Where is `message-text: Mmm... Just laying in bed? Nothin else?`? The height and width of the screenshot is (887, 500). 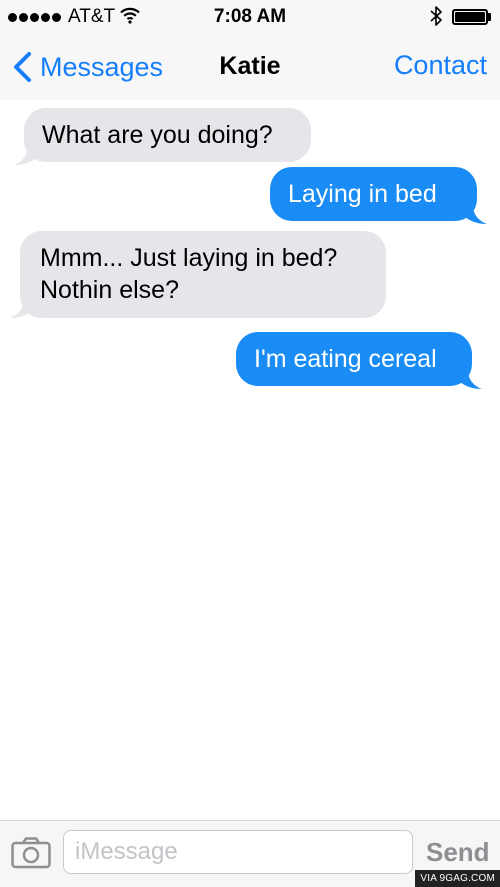
message-text: Mmm... Just laying in bed? Nothin else? is located at coordinates (189, 274).